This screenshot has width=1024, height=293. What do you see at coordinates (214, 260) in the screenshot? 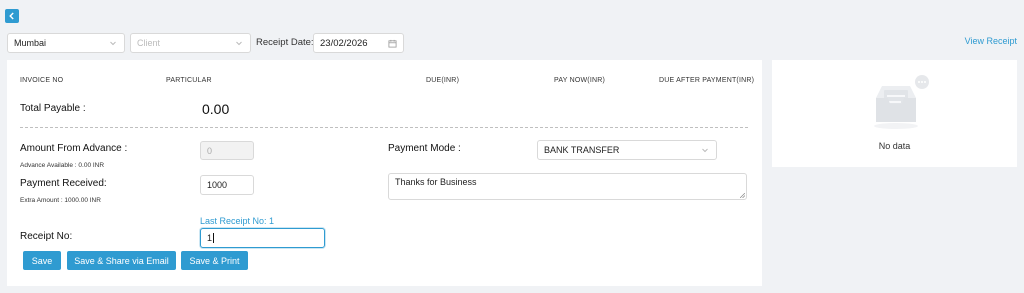
I see `save-print-button: Save & Print` at bounding box center [214, 260].